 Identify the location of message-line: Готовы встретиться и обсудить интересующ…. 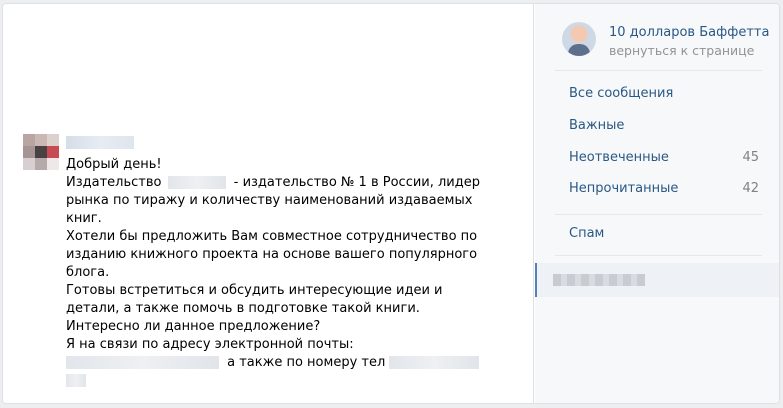
(254, 290).